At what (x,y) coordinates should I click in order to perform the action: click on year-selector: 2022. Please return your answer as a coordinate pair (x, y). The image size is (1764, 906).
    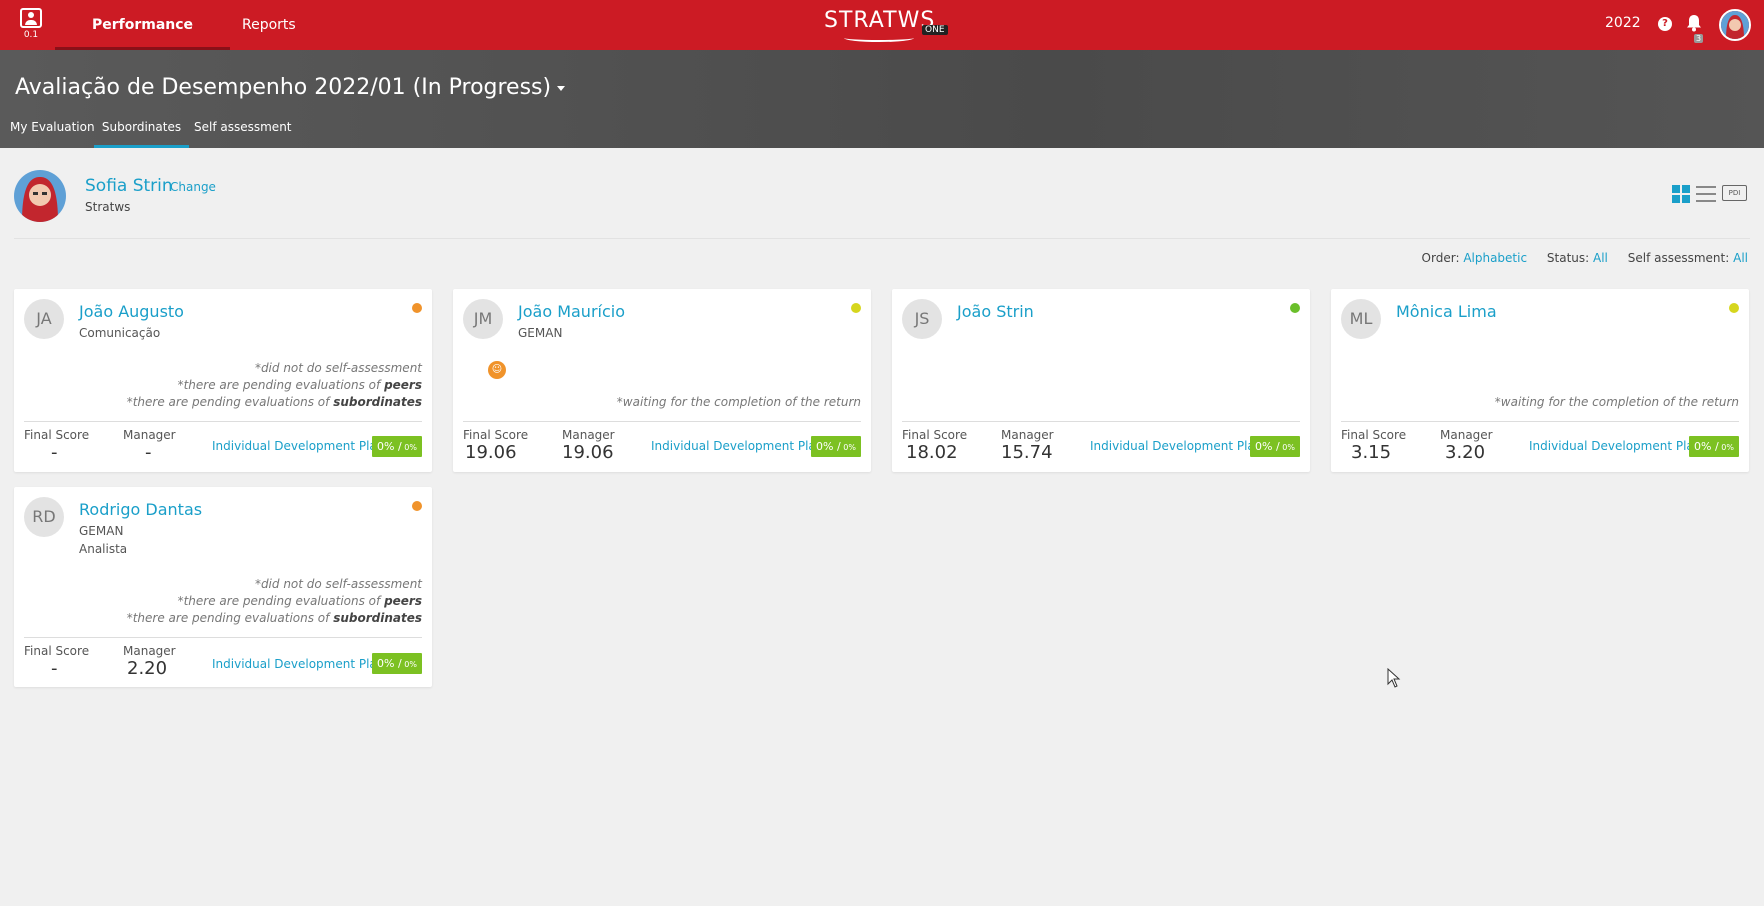
    Looking at the image, I should click on (1623, 23).